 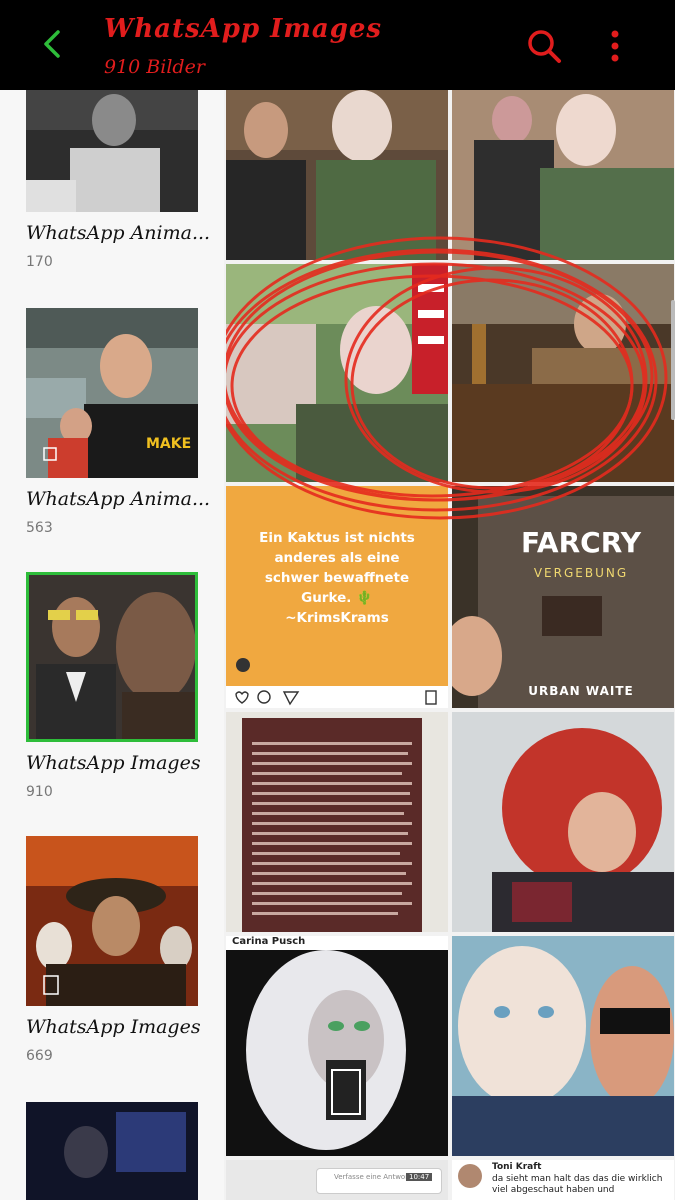 I want to click on instagram-action-bar, so click(x=337, y=697).